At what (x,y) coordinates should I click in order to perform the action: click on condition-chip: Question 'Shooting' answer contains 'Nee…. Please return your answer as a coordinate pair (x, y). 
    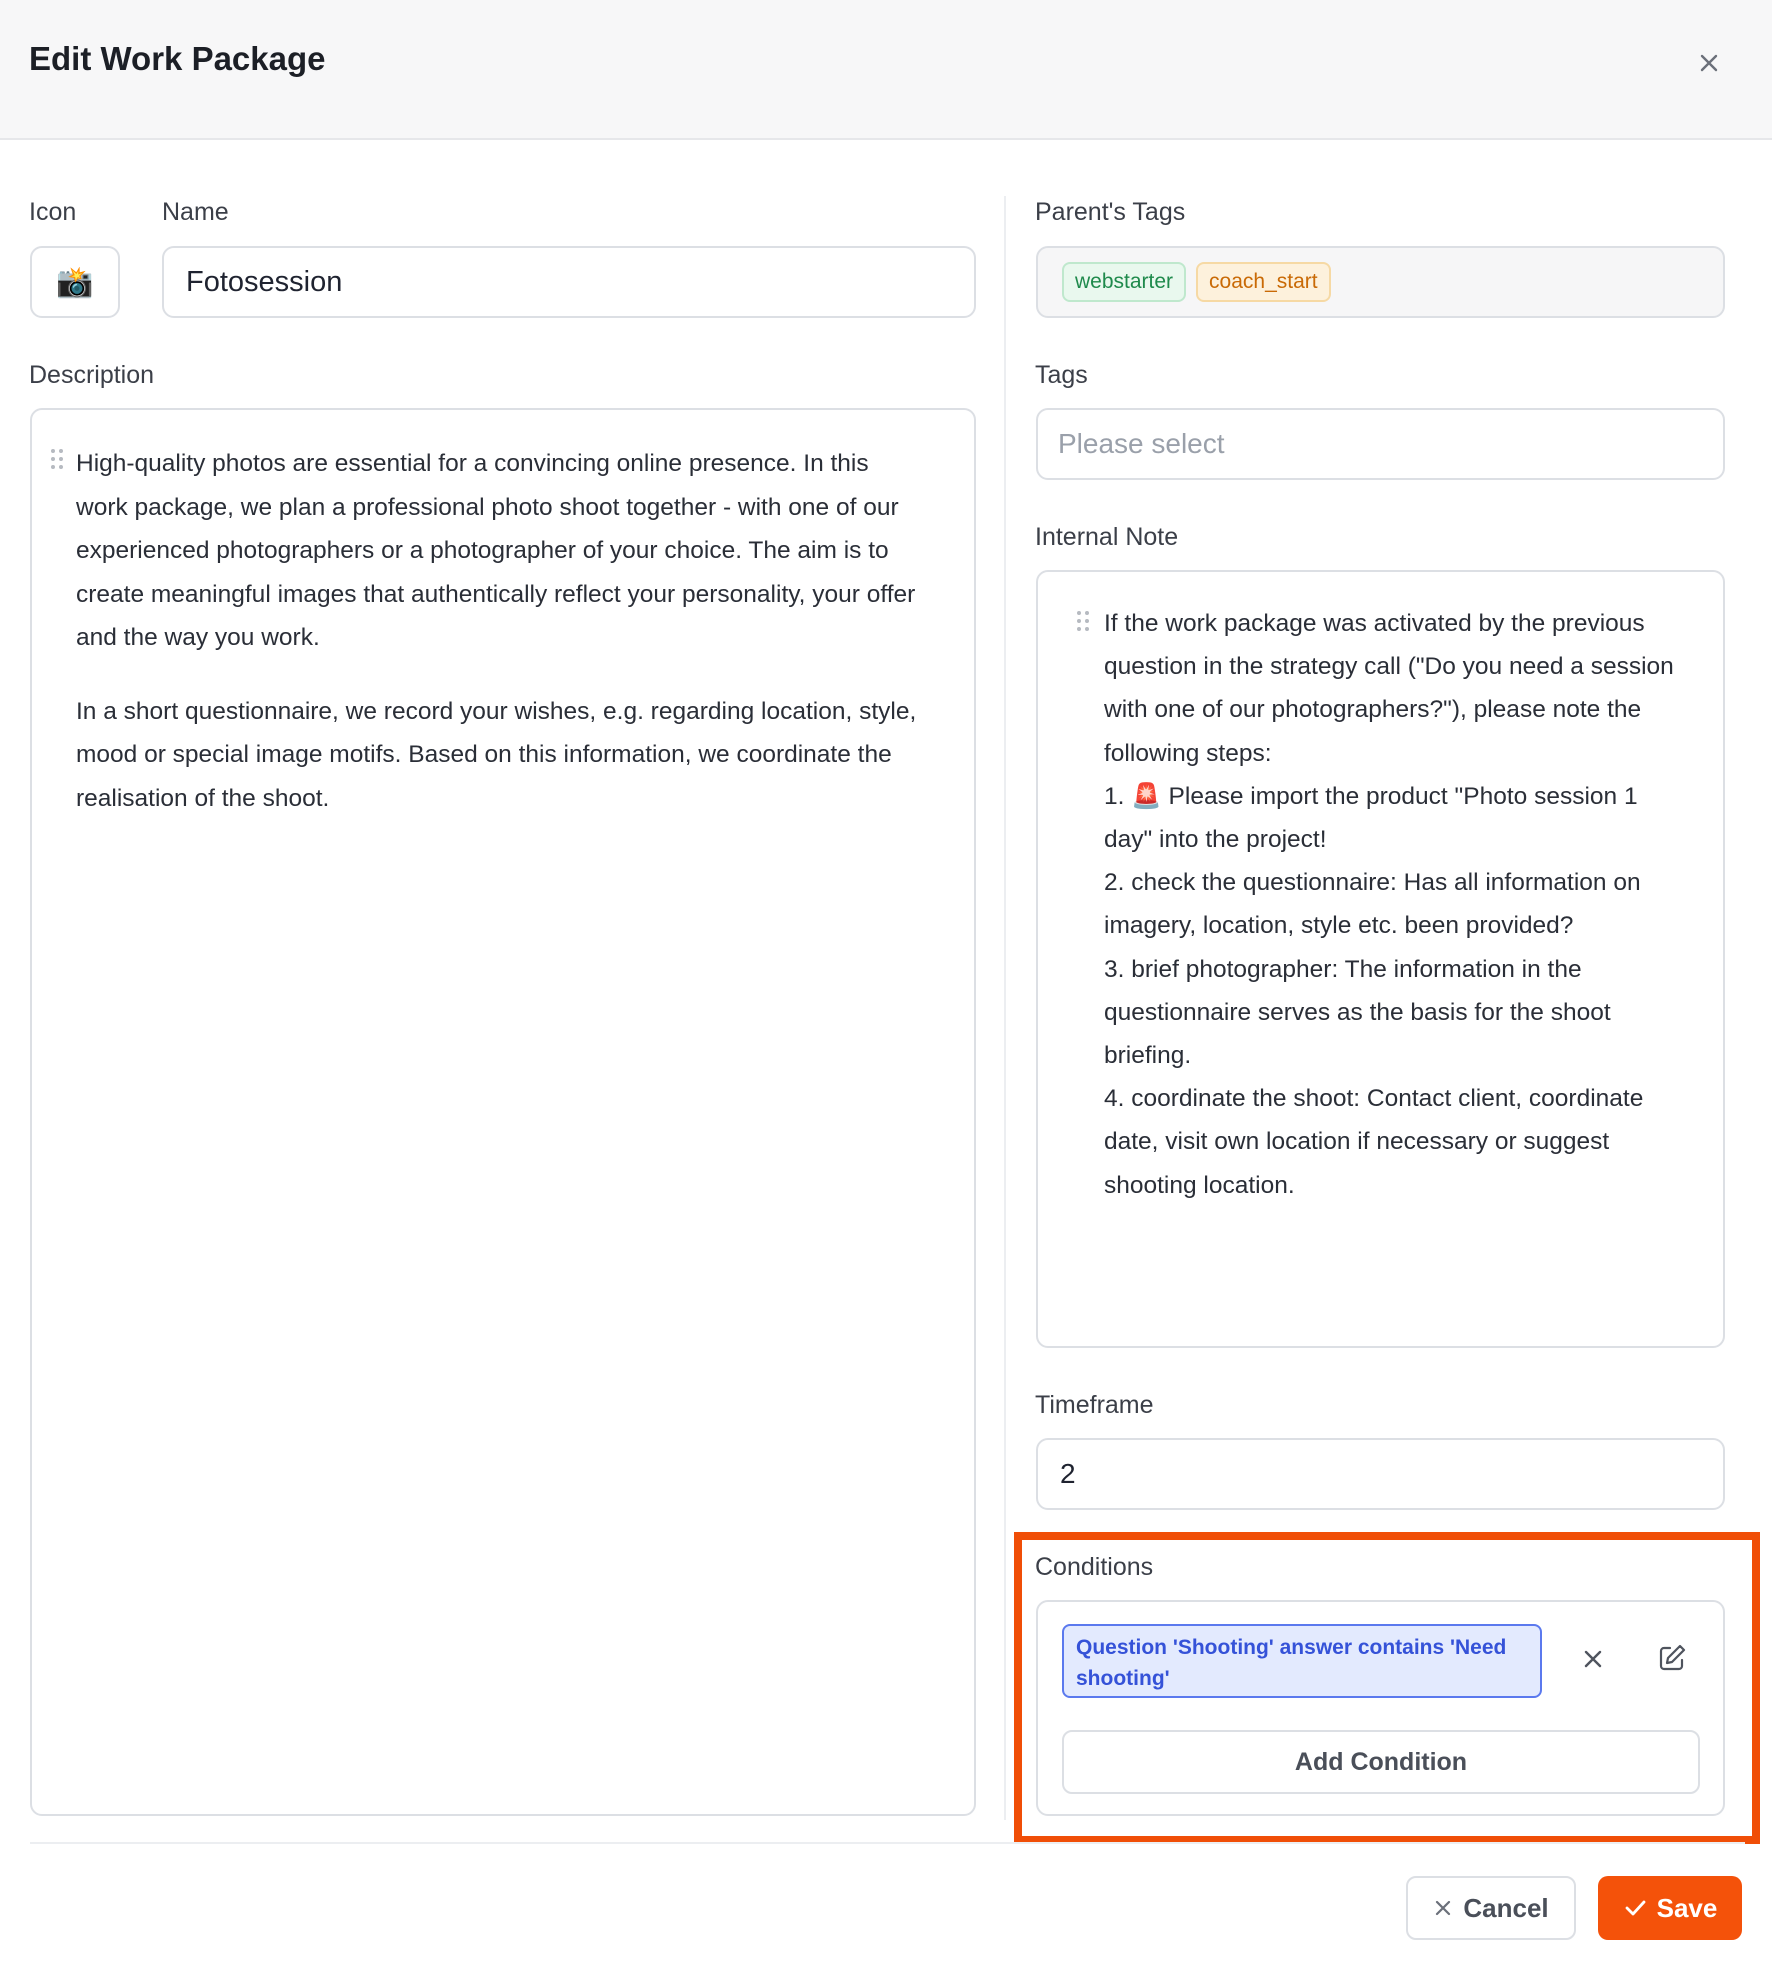
    Looking at the image, I should click on (1302, 1661).